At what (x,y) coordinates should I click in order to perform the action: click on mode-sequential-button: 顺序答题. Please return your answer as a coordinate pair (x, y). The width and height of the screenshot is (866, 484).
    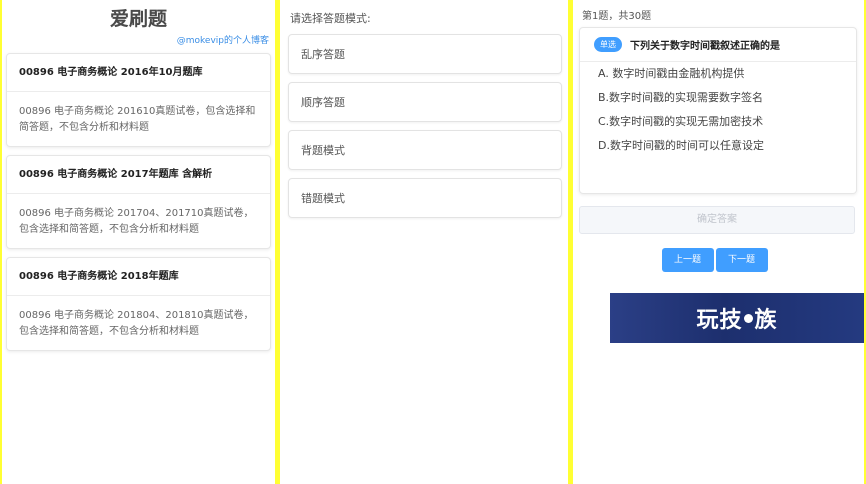
    Looking at the image, I should click on (425, 102).